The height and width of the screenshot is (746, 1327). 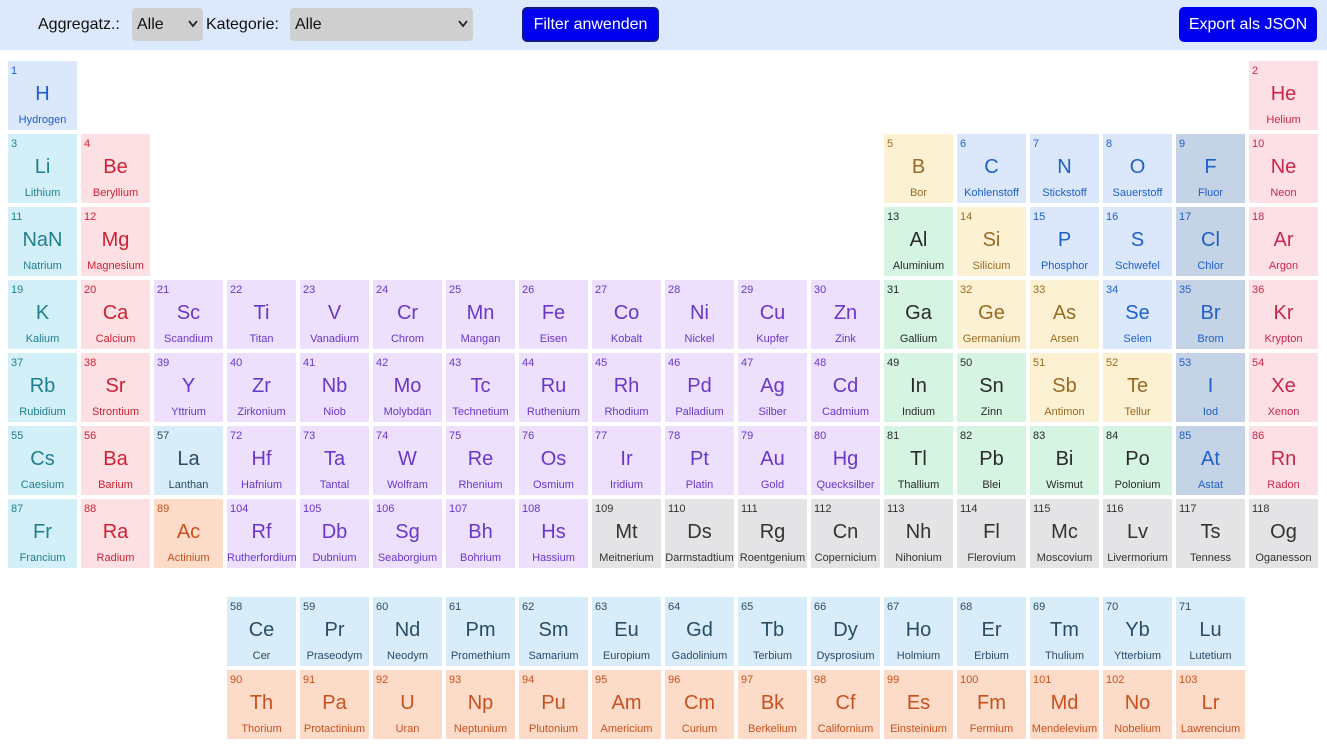 What do you see at coordinates (480, 387) in the screenshot?
I see `element-cell: 43 Tc Technetium` at bounding box center [480, 387].